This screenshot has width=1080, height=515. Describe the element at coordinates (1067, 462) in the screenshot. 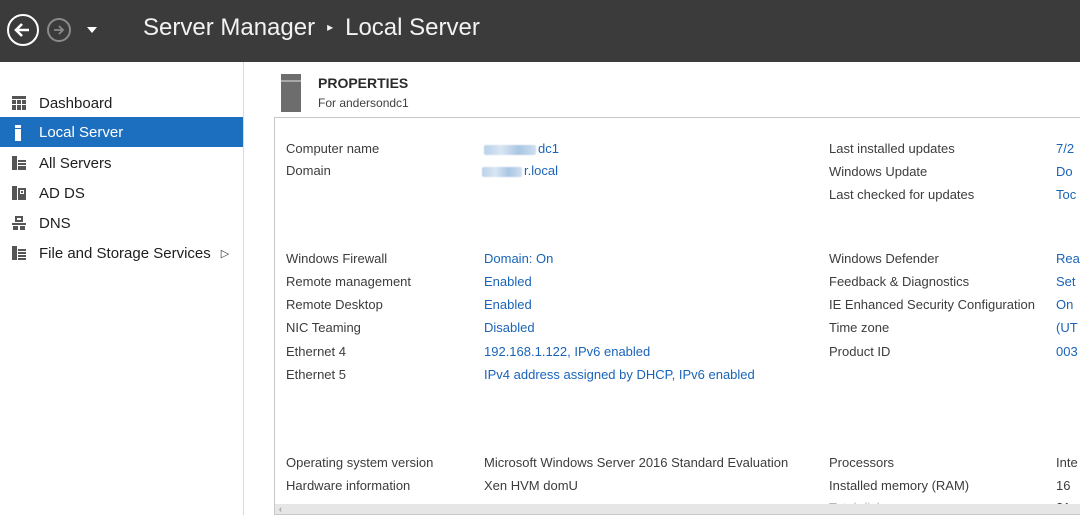

I see `processors-value: Inte` at that location.